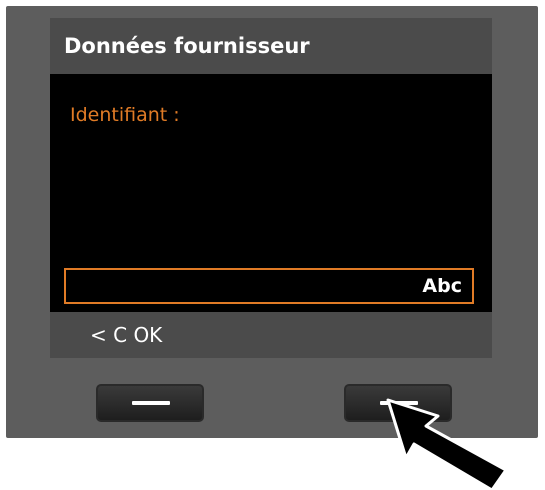  What do you see at coordinates (126, 335) in the screenshot?
I see `softkey-labels: < C OK` at bounding box center [126, 335].